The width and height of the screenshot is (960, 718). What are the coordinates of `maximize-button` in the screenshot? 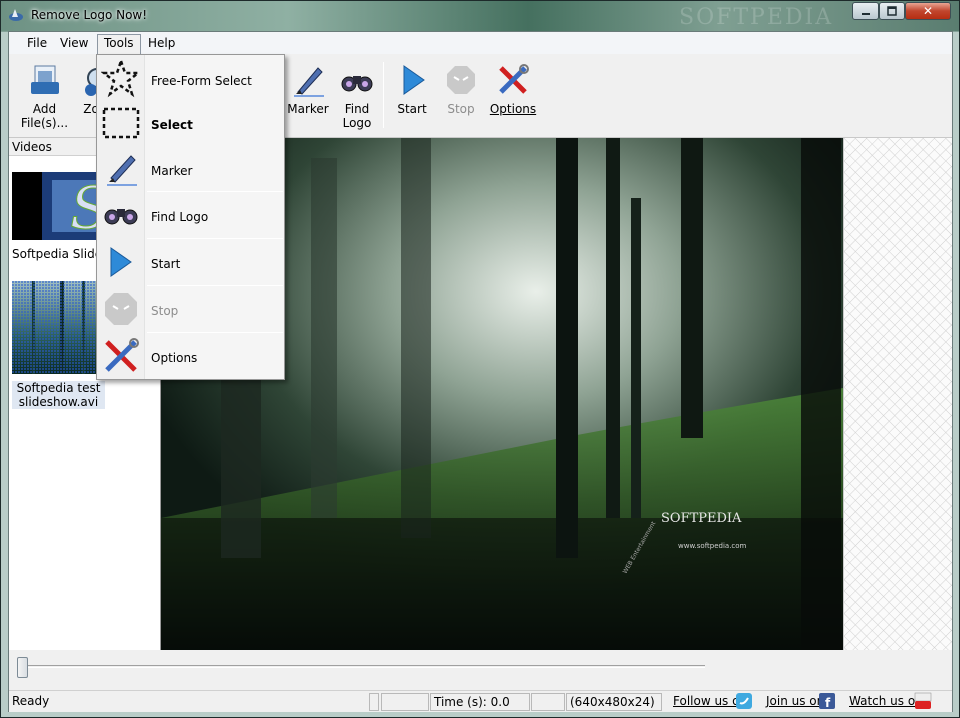 It's located at (892, 11).